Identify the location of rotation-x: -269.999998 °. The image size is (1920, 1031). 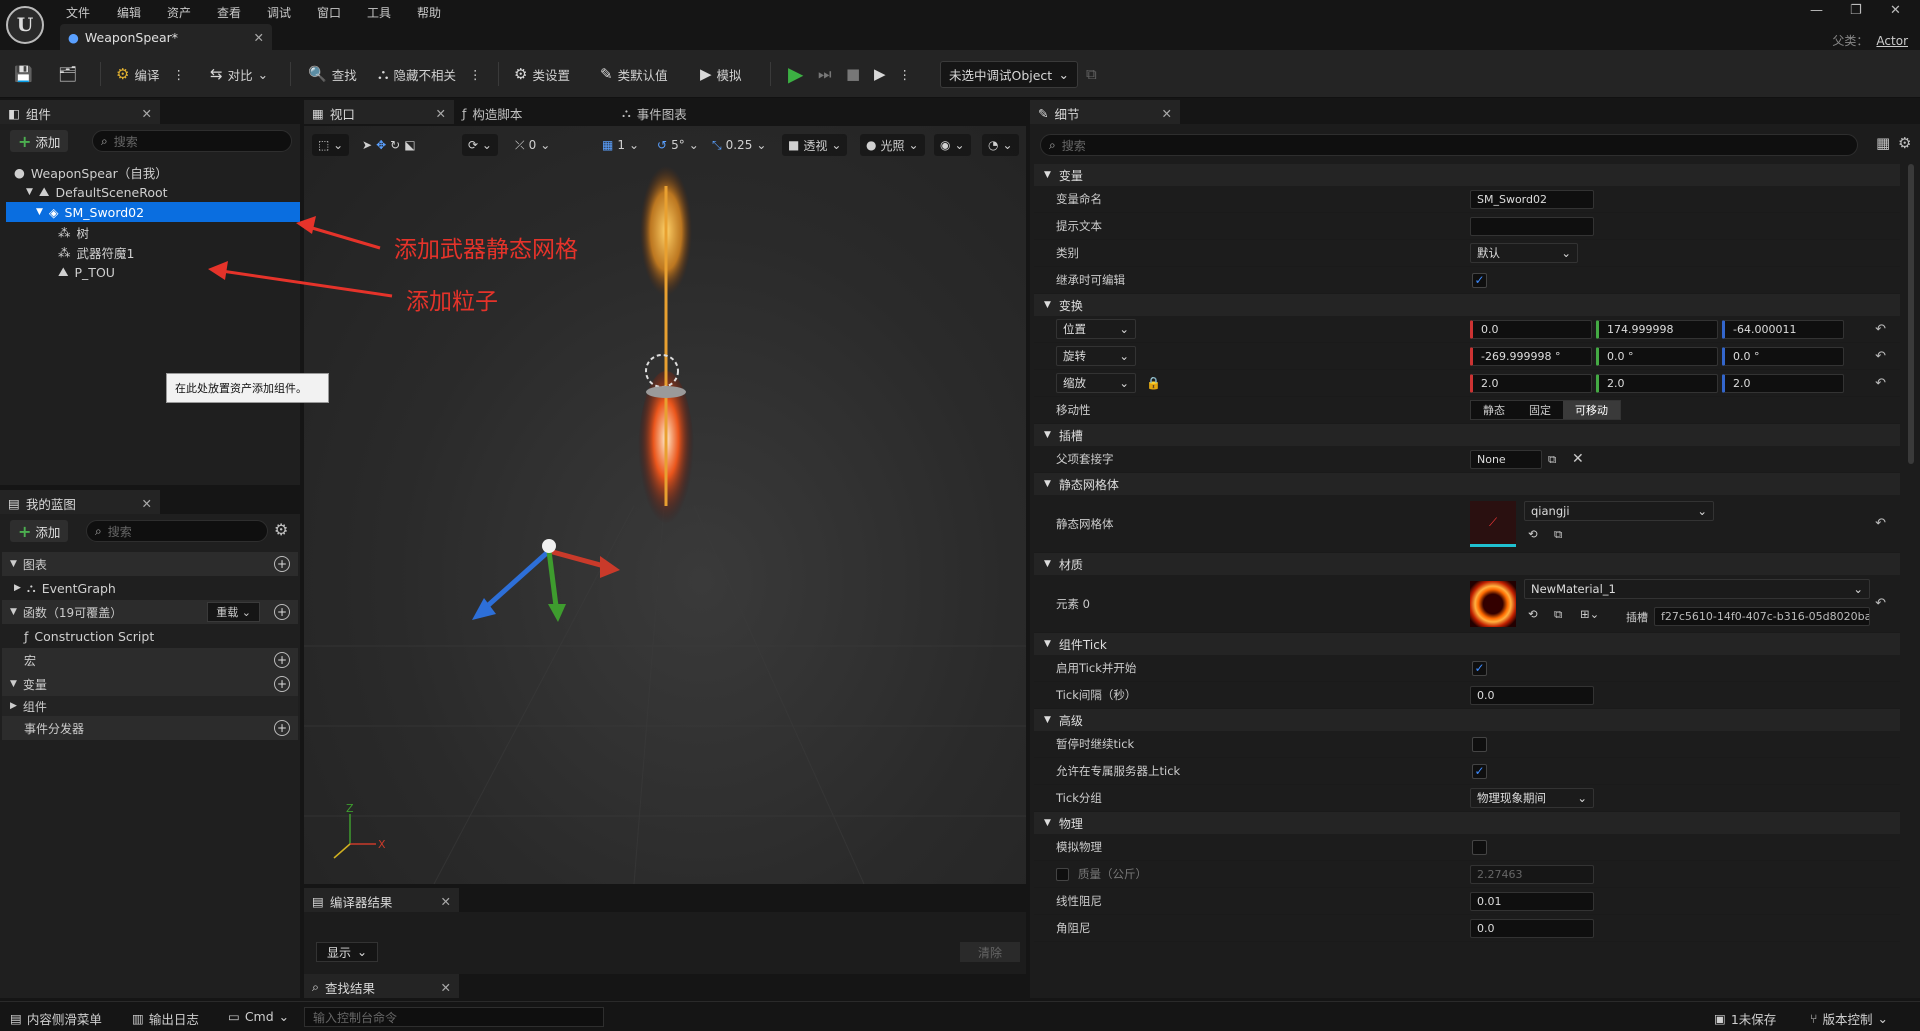
(1531, 356).